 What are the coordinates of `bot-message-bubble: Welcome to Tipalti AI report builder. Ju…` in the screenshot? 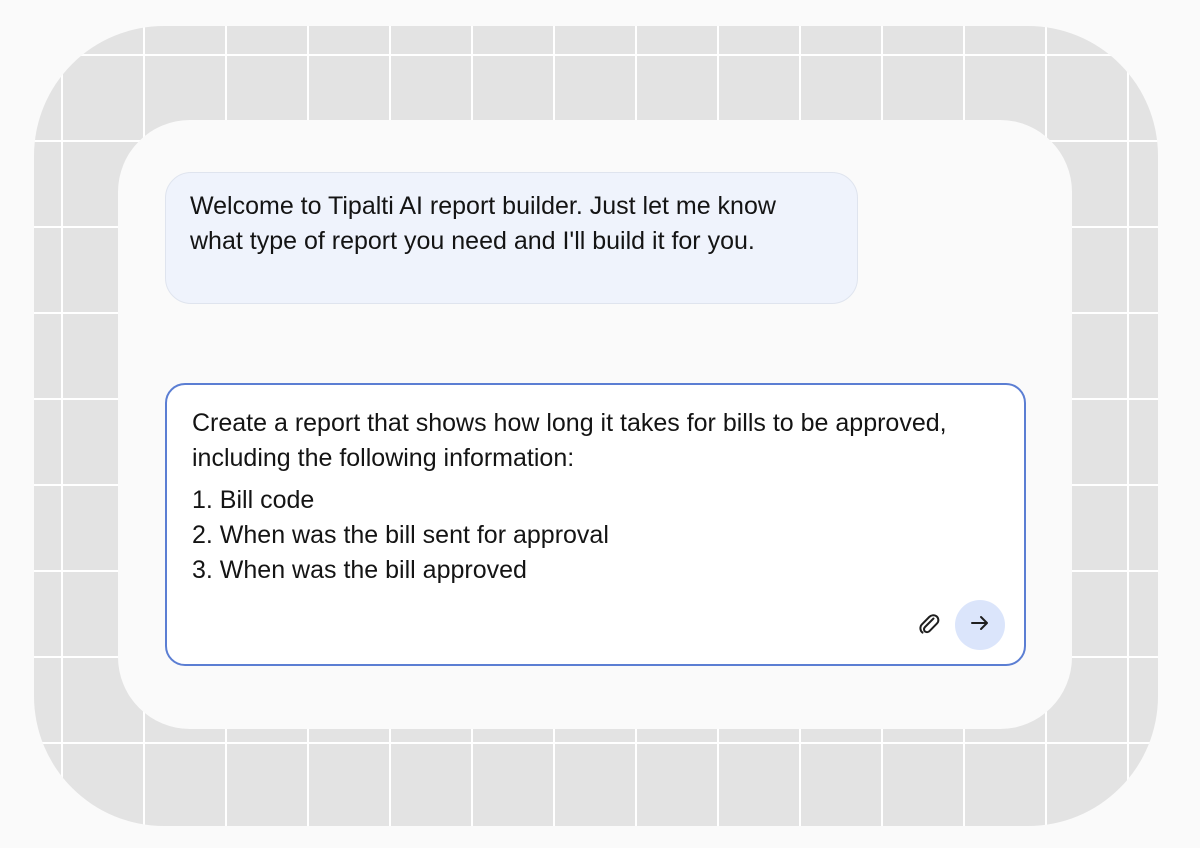 It's located at (511, 238).